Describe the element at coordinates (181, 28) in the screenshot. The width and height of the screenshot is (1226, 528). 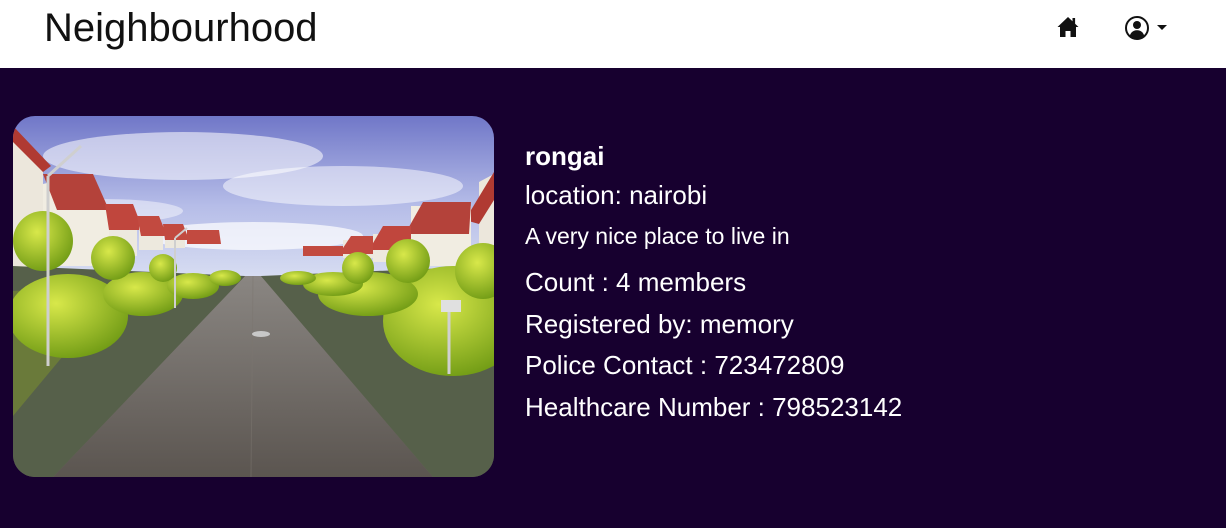
I see `brand-link: Neighbourhood` at that location.